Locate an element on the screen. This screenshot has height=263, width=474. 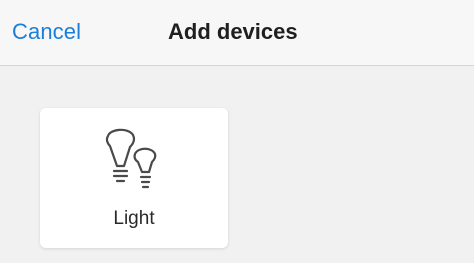
device-label: Light is located at coordinates (134, 218).